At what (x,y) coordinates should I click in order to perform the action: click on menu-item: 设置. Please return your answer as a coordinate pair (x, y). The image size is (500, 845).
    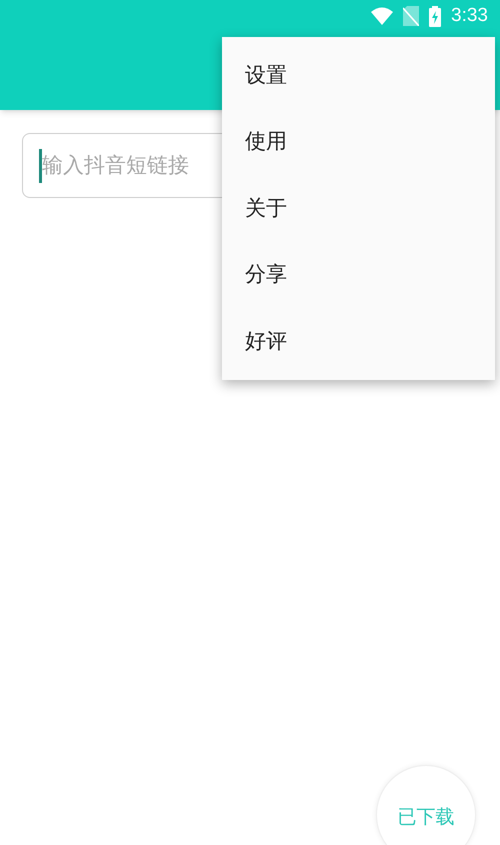
    Looking at the image, I should click on (358, 75).